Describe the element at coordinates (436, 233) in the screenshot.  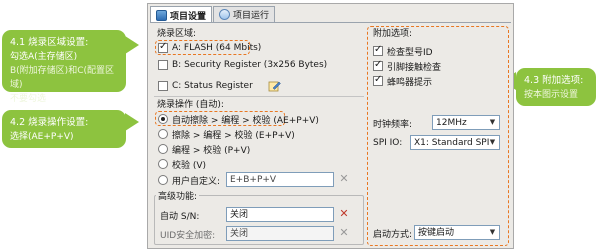
I see `select-value: 按键启动` at that location.